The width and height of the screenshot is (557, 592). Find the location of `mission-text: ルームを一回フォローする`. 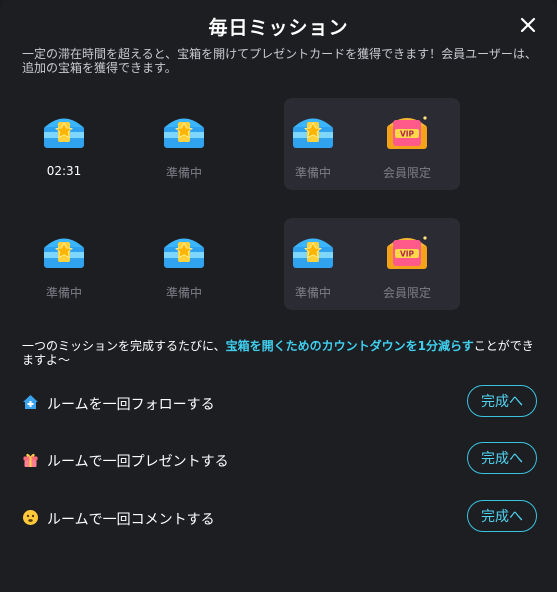

mission-text: ルームを一回フォローする is located at coordinates (131, 405).